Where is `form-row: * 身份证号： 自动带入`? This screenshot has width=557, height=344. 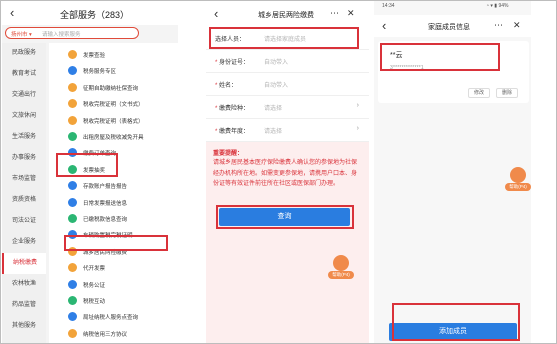
form-row: * 身份证号： 自动带入 is located at coordinates (287, 61).